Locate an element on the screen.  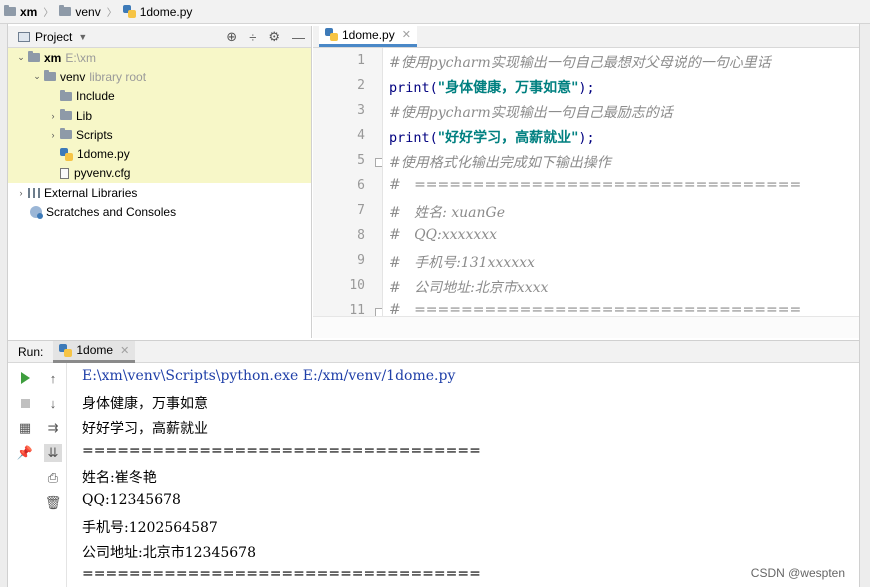
left-tool-strip is located at coordinates (4, 305).